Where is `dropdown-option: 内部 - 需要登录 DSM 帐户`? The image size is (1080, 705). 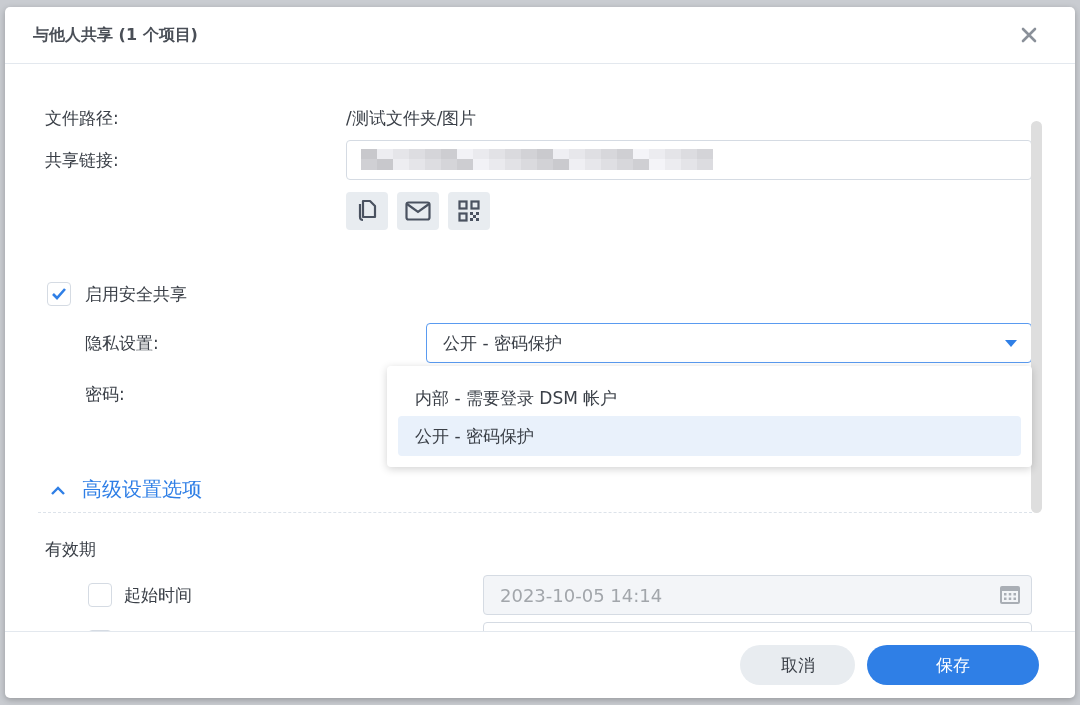
dropdown-option: 内部 - 需要登录 DSM 帐户 is located at coordinates (709, 399).